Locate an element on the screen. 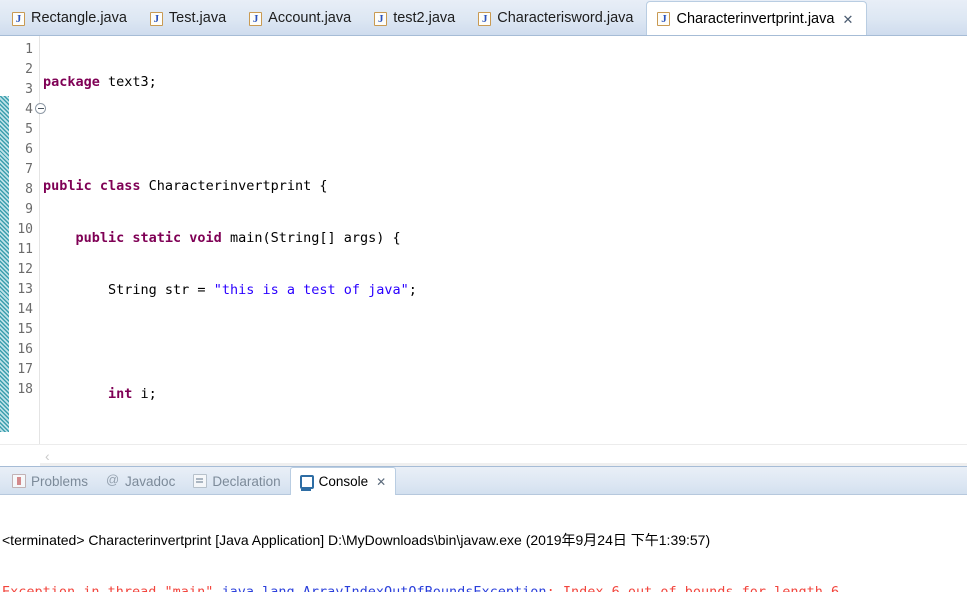 This screenshot has width=967, height=592. editor-tab-test-java: Test.java is located at coordinates (189, 18).